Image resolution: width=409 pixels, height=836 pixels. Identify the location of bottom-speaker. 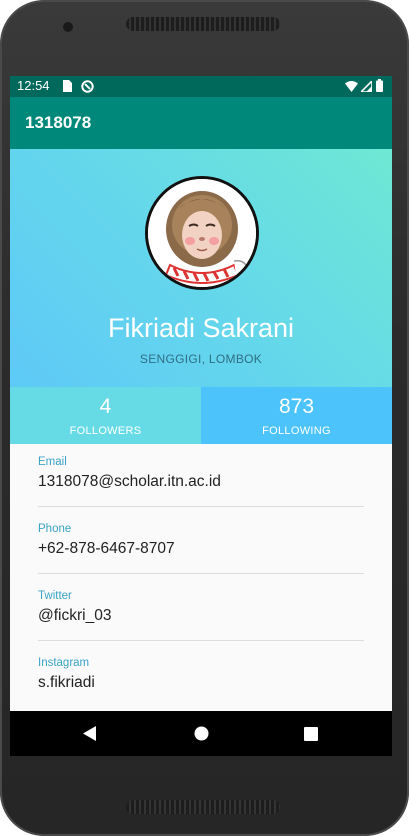
(203, 807).